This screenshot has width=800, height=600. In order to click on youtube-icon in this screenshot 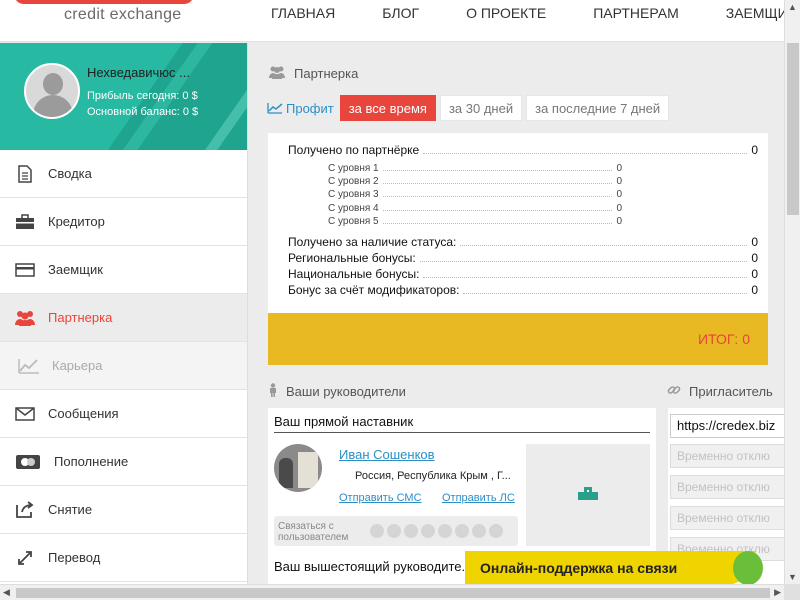, I will do `click(462, 531)`.